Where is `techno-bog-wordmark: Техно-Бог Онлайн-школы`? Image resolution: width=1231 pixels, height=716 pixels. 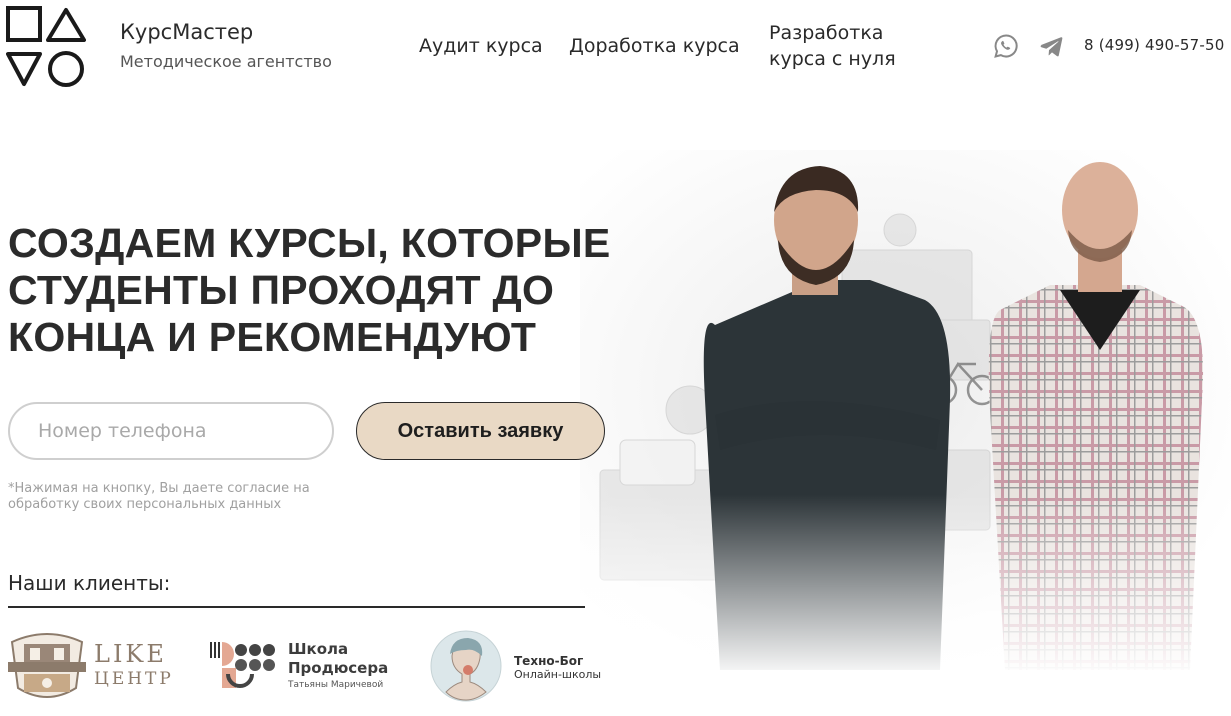
techno-bog-wordmark: Техно-Бог Онлайн-школы is located at coordinates (557, 668).